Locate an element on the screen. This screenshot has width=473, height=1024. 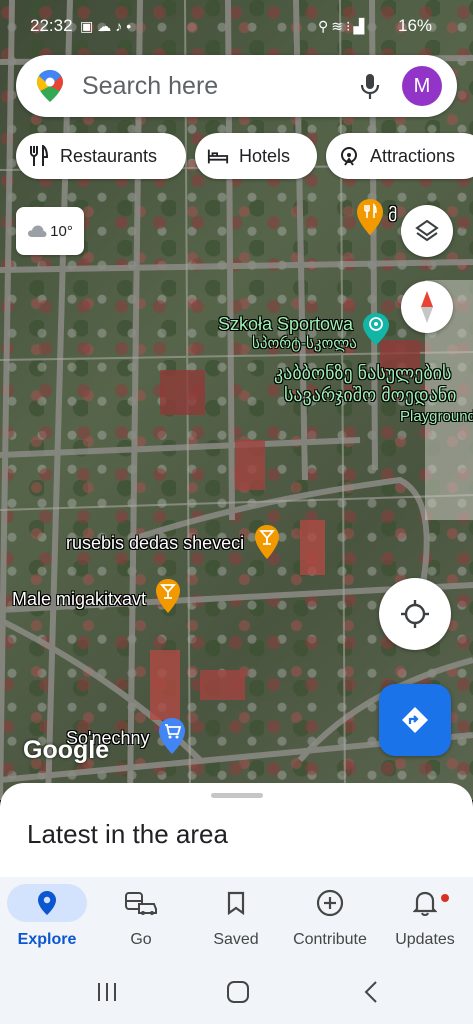
nav-updates: Updates is located at coordinates (425, 918).